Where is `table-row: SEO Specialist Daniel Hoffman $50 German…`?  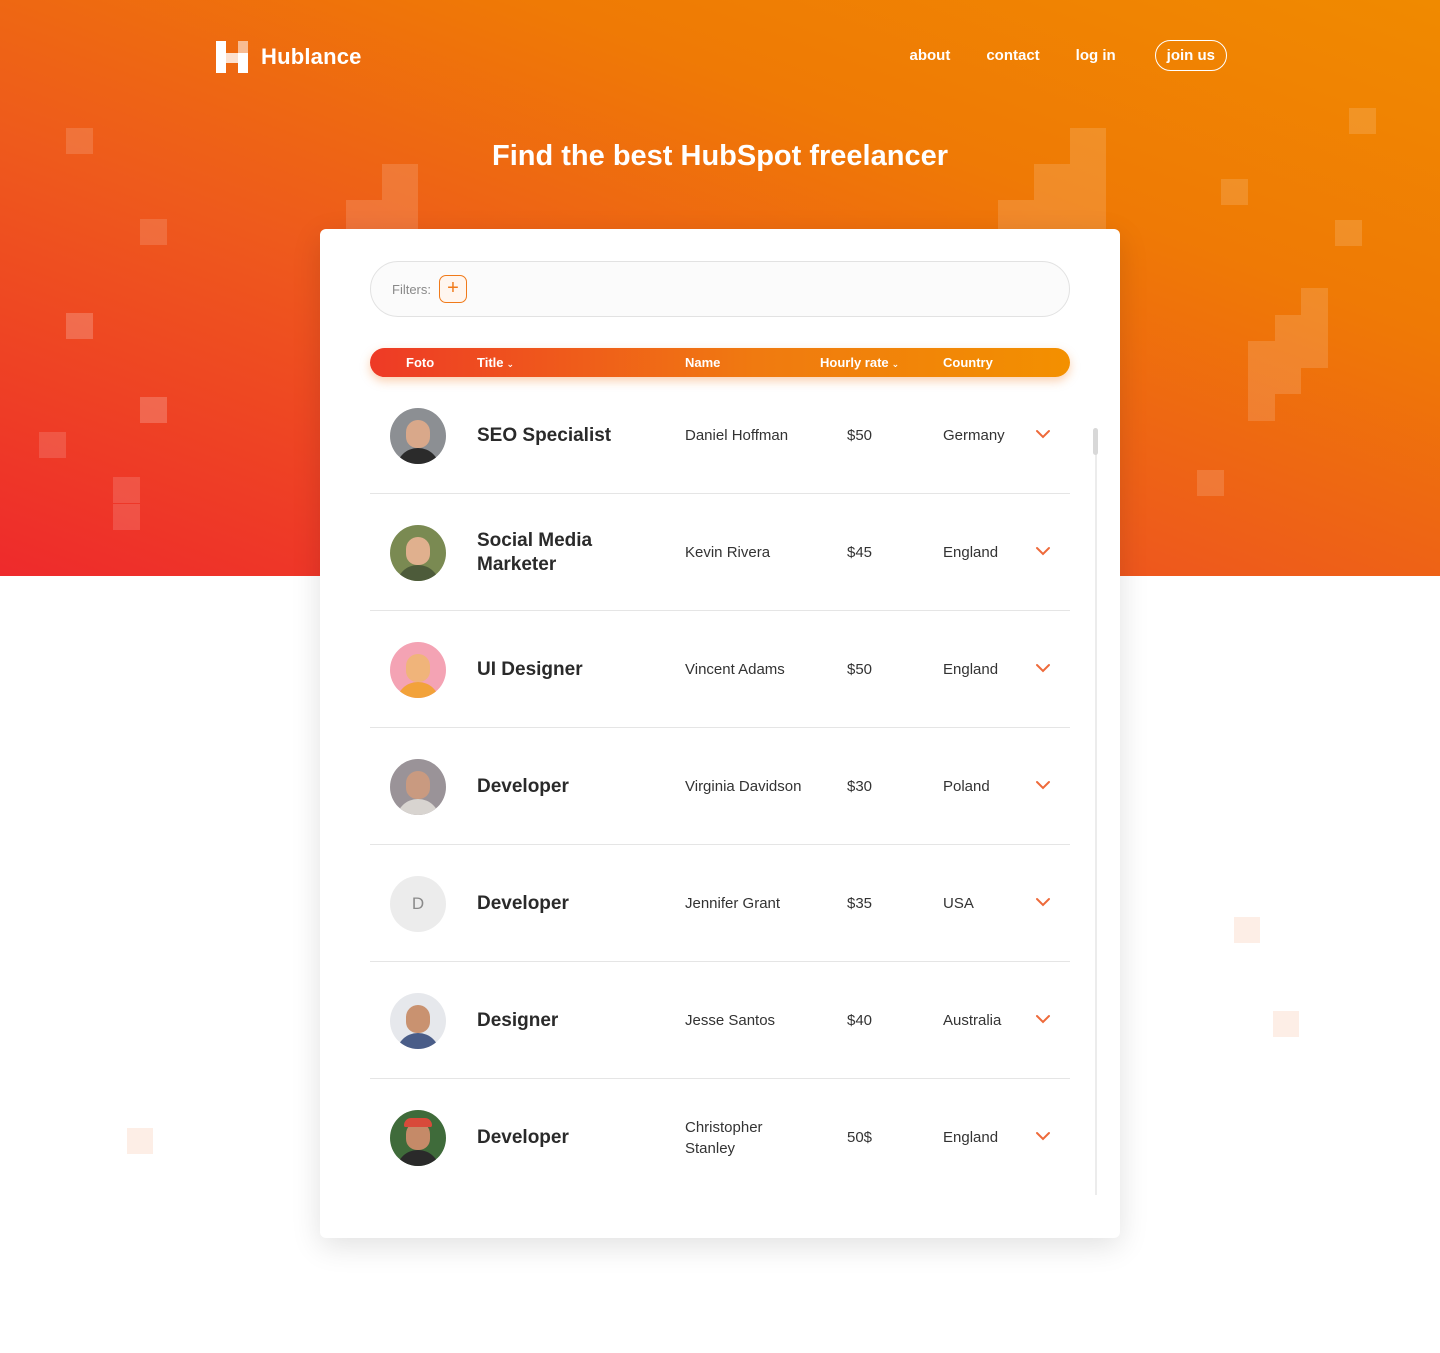
table-row: SEO Specialist Daniel Hoffman $50 German… is located at coordinates (720, 435).